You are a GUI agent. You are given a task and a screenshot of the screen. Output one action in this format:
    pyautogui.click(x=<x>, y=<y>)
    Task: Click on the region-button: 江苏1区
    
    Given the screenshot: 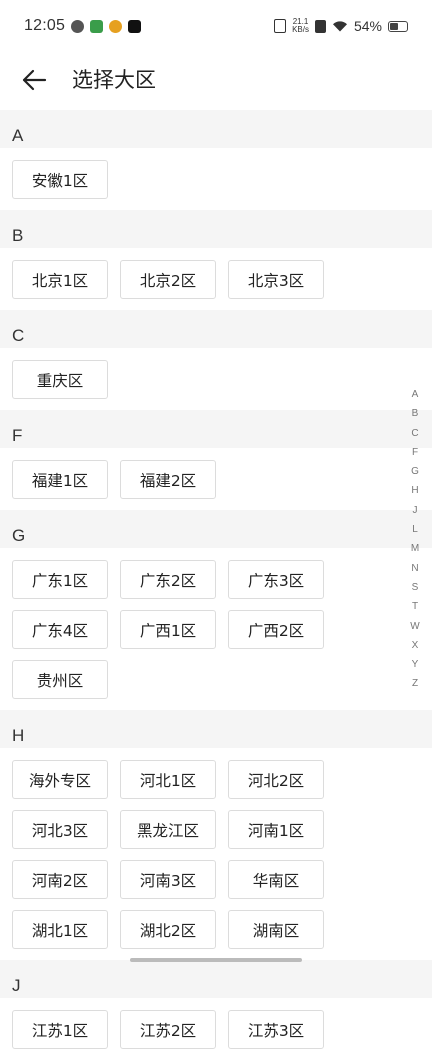 What is the action you would take?
    pyautogui.click(x=60, y=1029)
    